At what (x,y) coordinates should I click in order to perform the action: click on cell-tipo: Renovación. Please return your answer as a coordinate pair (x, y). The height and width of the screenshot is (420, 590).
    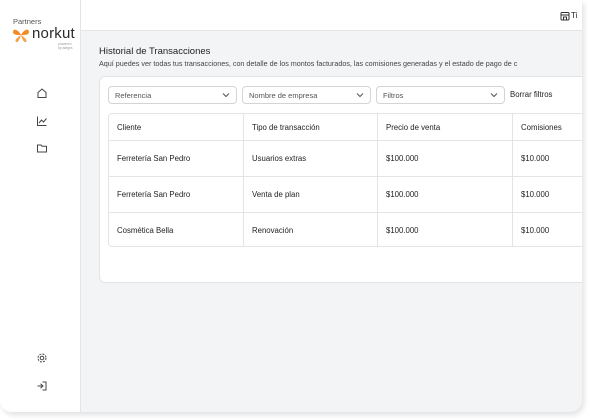
    Looking at the image, I should click on (273, 230).